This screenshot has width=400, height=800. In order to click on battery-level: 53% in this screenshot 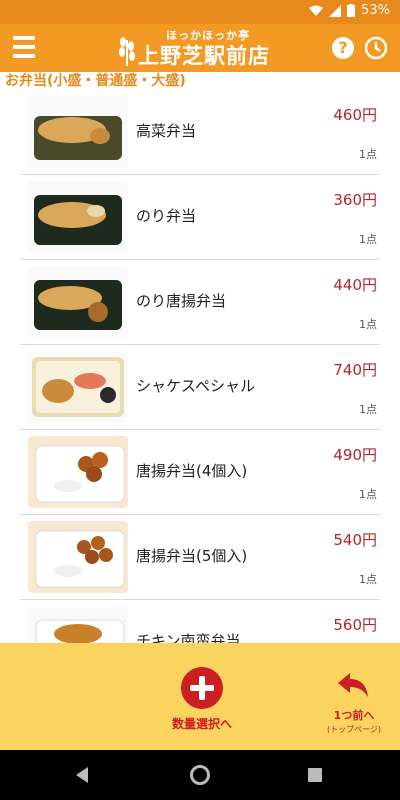, I will do `click(375, 10)`.